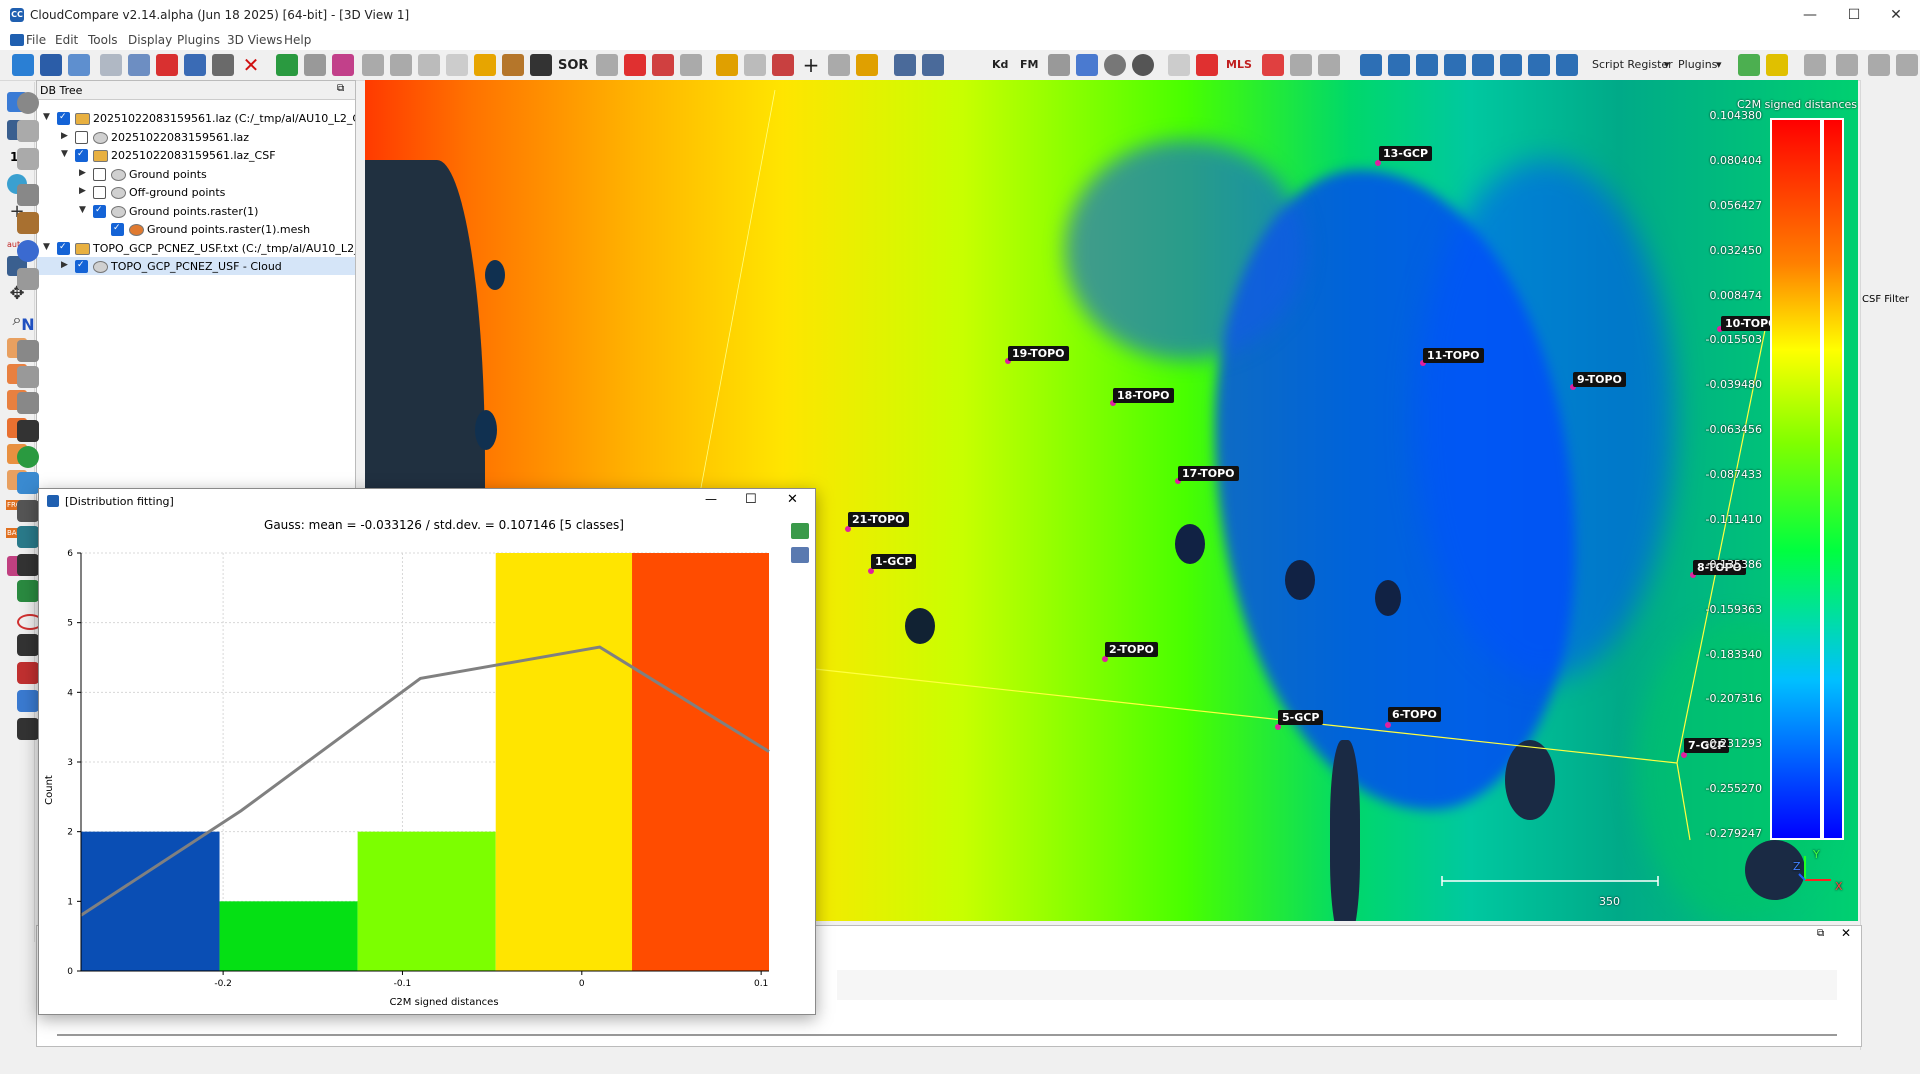 Image resolution: width=1920 pixels, height=1074 pixels. I want to click on m3c2-icon, so click(1207, 65).